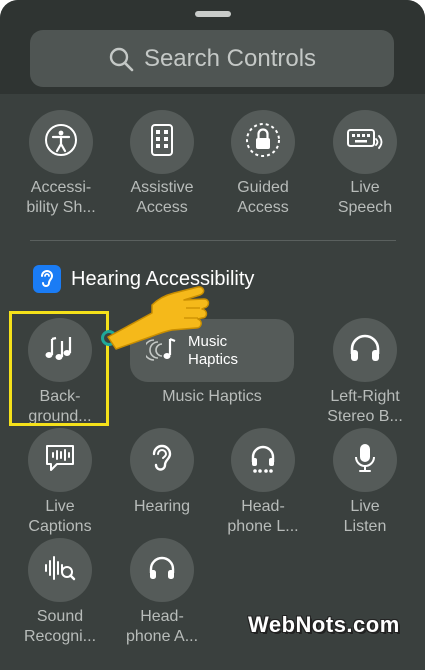  I want to click on hearing-button, so click(162, 460).